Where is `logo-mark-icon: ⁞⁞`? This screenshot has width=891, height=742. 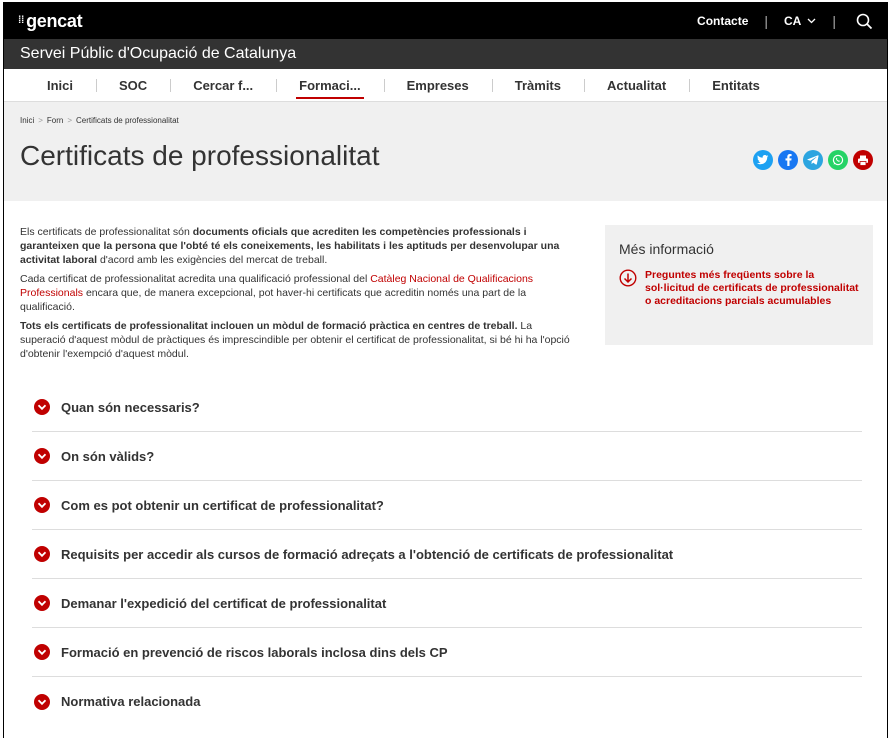
logo-mark-icon: ⁞⁞ is located at coordinates (21, 20).